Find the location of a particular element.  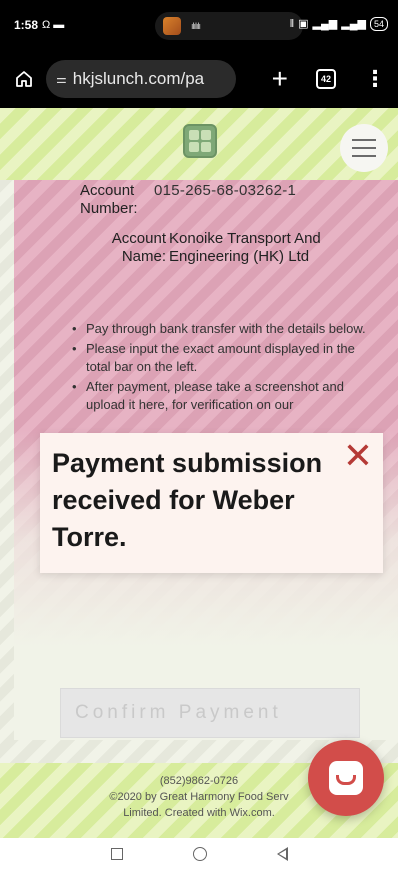

network-icon: ▣ is located at coordinates (303, 23).